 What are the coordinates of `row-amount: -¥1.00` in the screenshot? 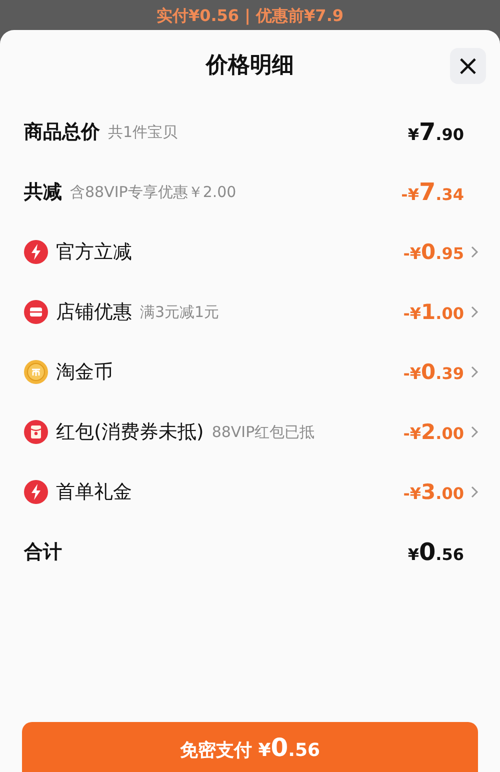 It's located at (433, 312).